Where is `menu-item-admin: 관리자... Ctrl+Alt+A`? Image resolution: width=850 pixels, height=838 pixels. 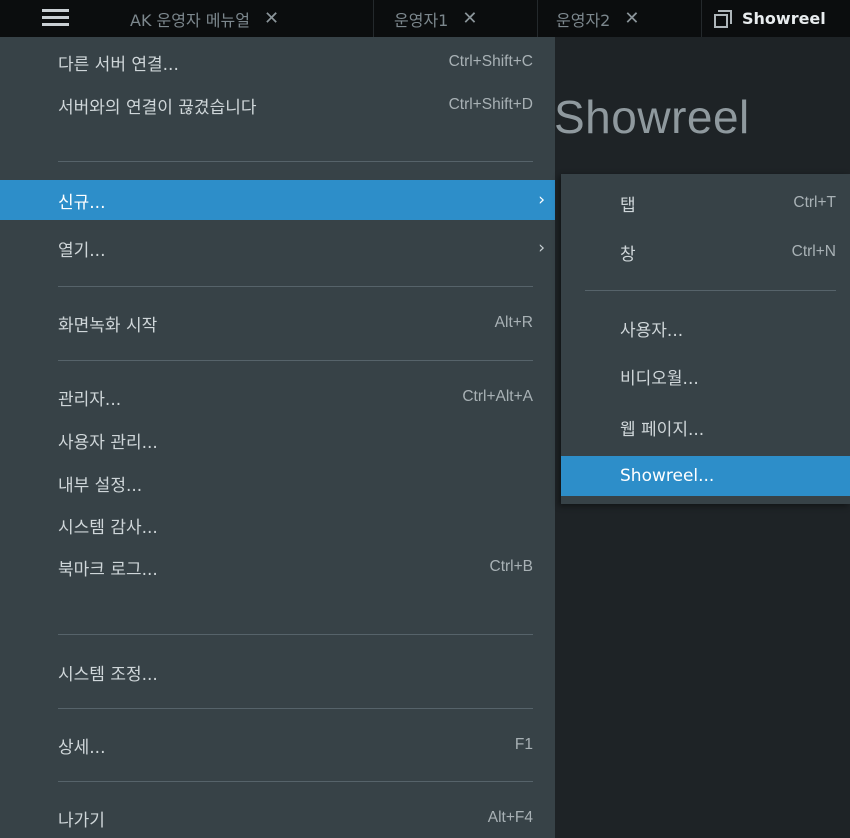
menu-item-admin: 관리자... Ctrl+Alt+A is located at coordinates (277, 397).